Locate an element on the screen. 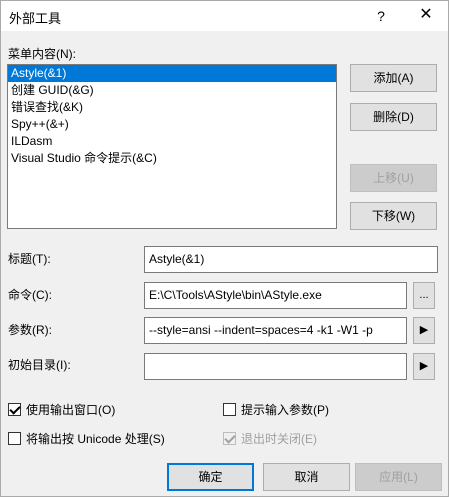 This screenshot has width=449, height=497. prompt-arguments-label: 提示输入参数(P) is located at coordinates (285, 410).